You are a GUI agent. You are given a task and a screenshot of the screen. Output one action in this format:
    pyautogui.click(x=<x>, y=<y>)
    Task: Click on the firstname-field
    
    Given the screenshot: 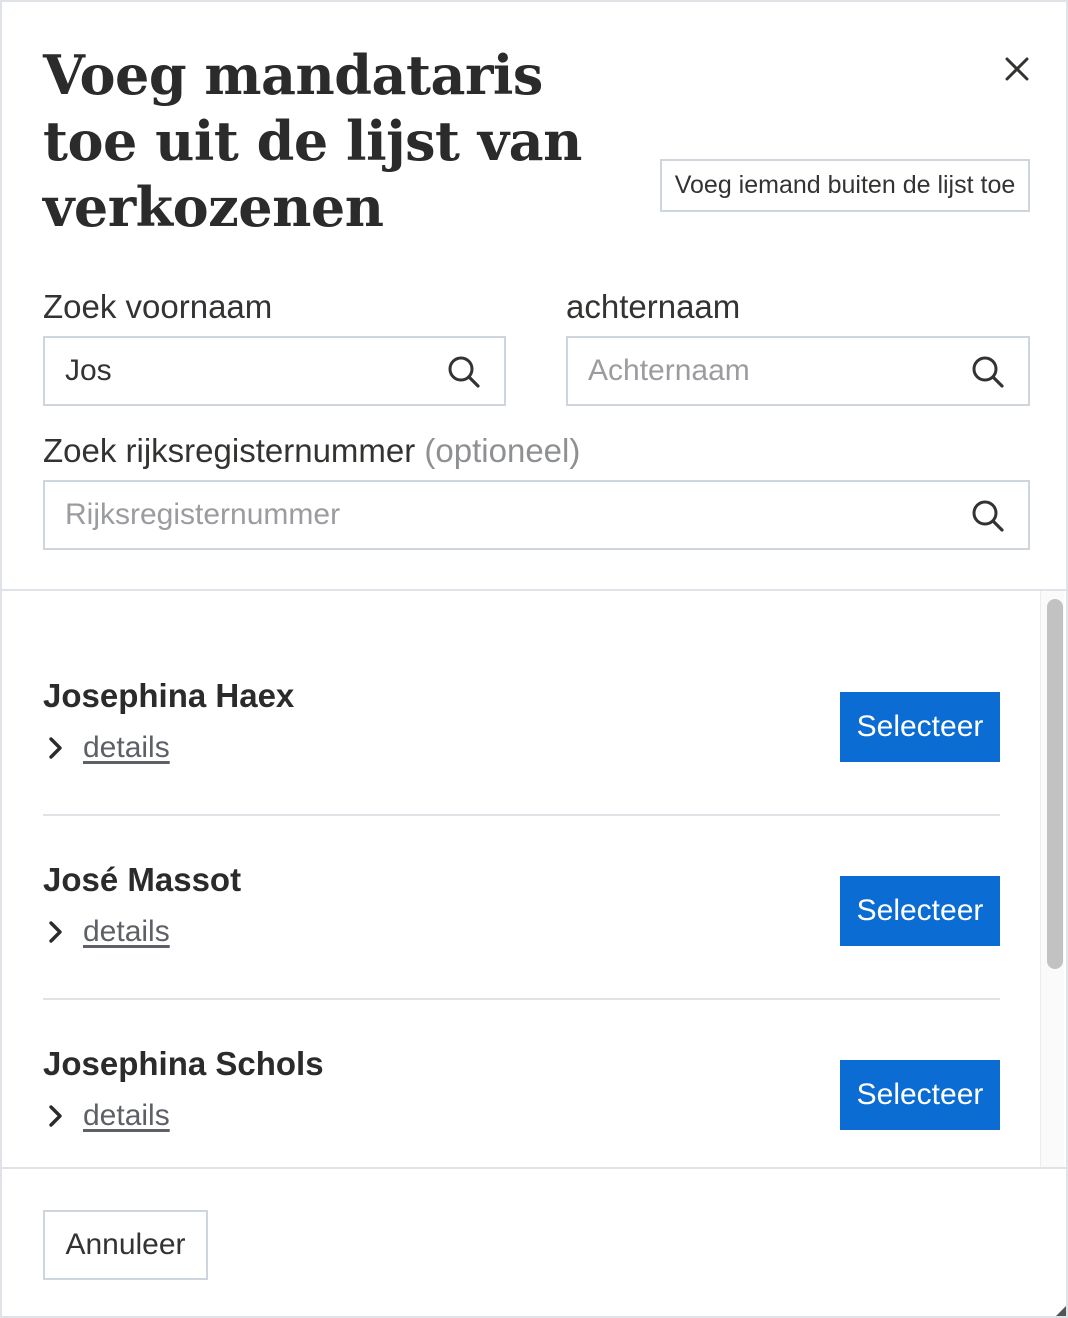 What is the action you would take?
    pyautogui.click(x=274, y=371)
    